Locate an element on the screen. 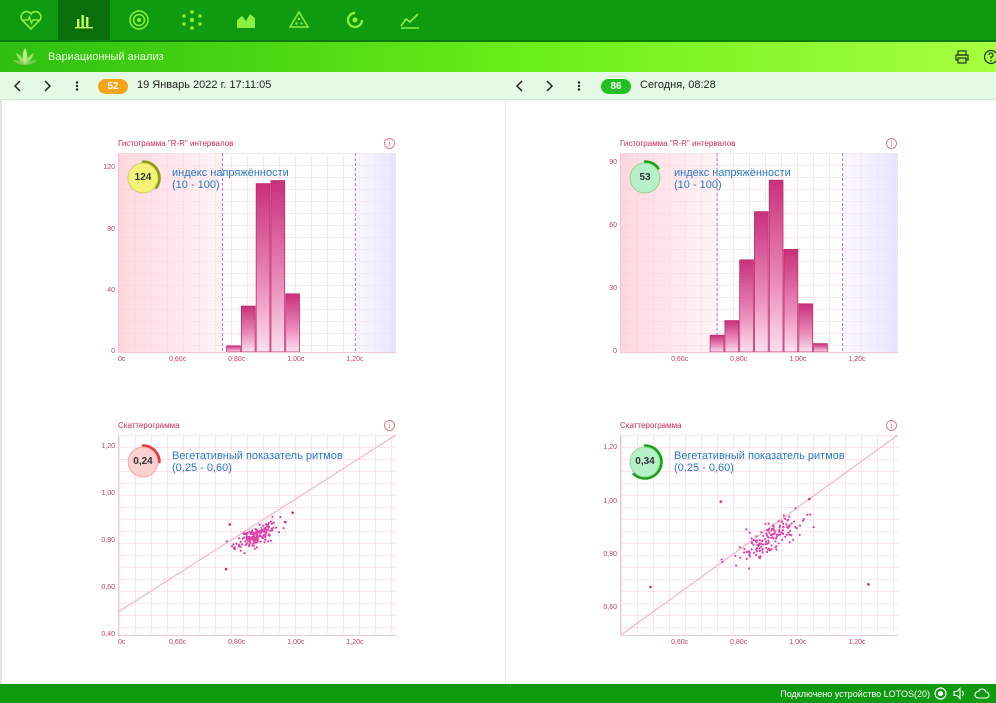 This screenshot has height=703, width=996. histogram-bar is located at coordinates (233, 348).